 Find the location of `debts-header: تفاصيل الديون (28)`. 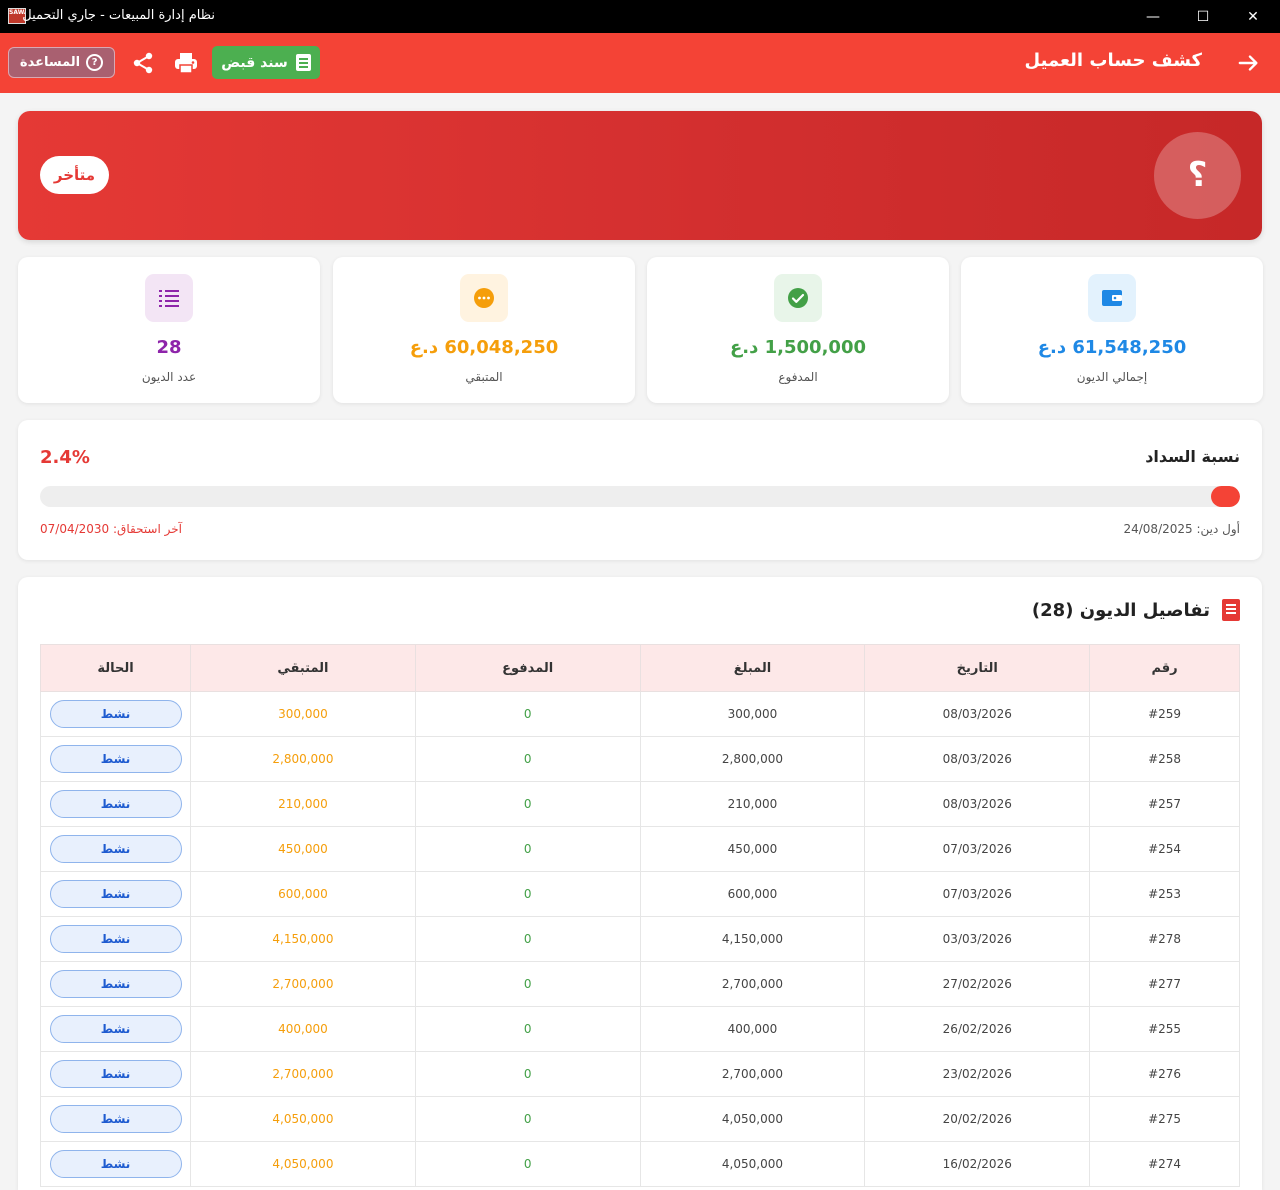

debts-header: تفاصيل الديون (28) is located at coordinates (1136, 610).